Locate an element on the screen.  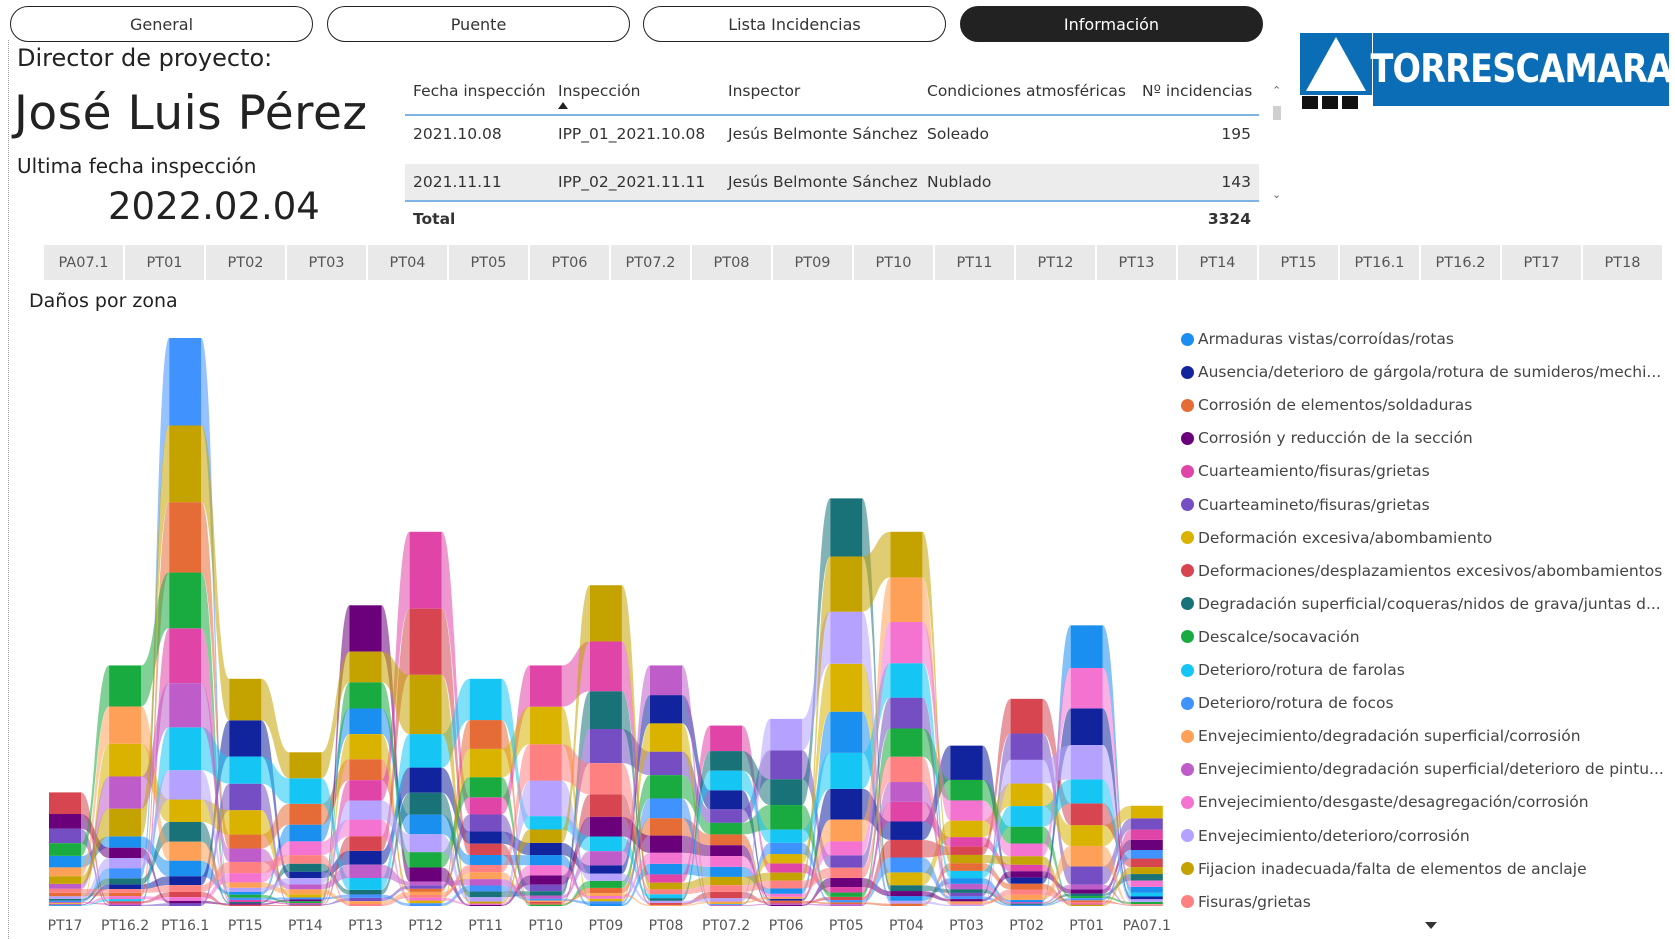
legend-item: Deformación excesiva/abombamiento is located at coordinates (1426, 538).